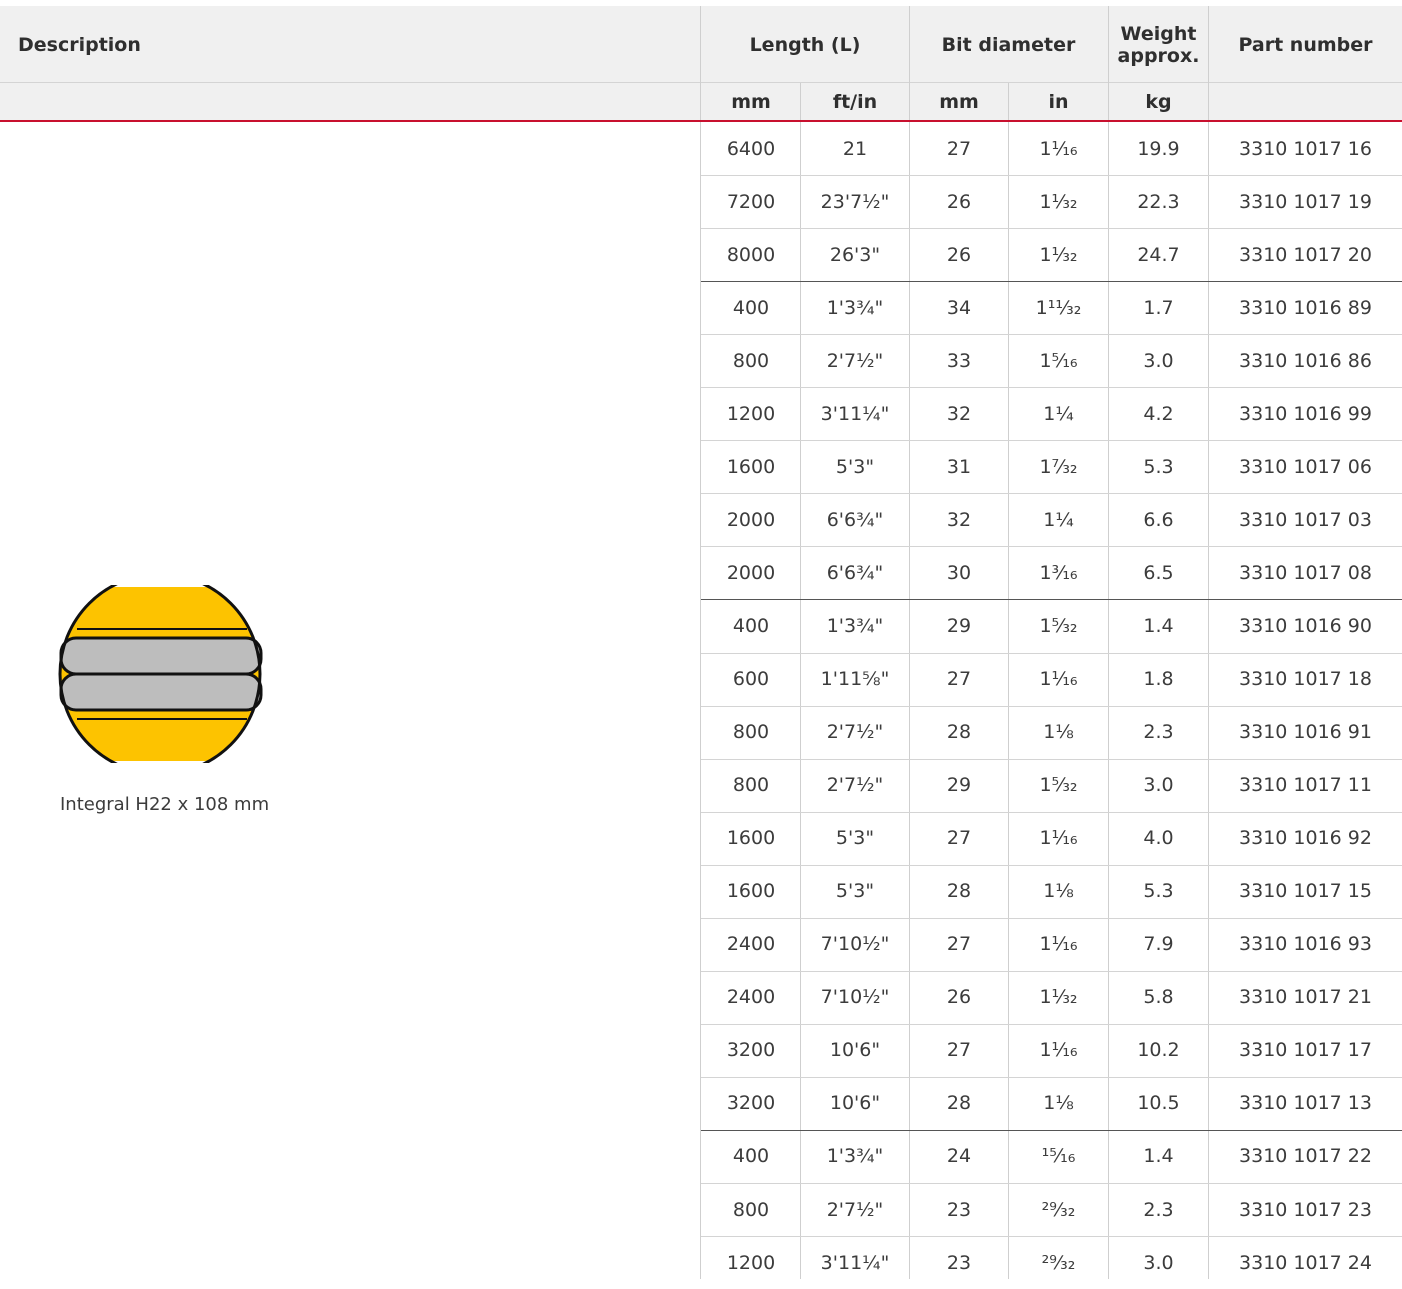 The height and width of the screenshot is (1289, 1402). What do you see at coordinates (855, 679) in the screenshot?
I see `cell-length-ftin: 1'11⅝"` at bounding box center [855, 679].